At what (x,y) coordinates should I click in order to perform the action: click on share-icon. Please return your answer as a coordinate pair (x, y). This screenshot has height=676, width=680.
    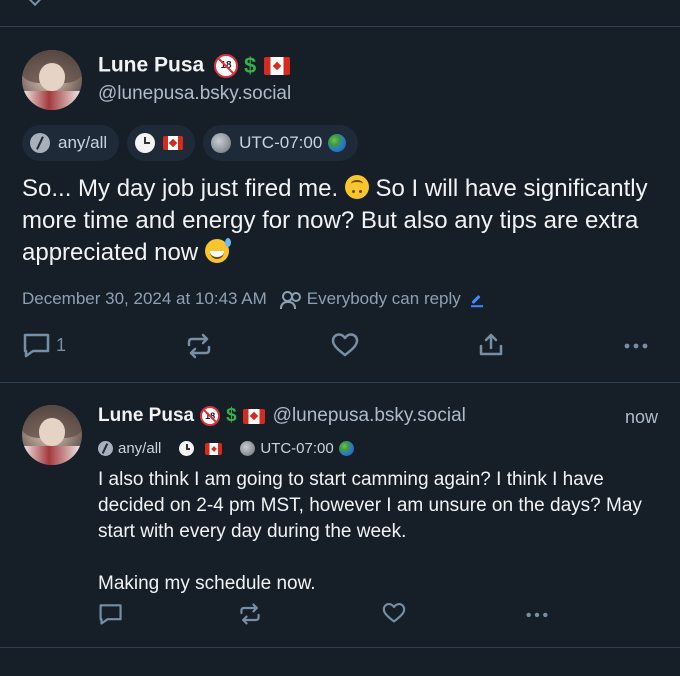
    Looking at the image, I should click on (491, 344).